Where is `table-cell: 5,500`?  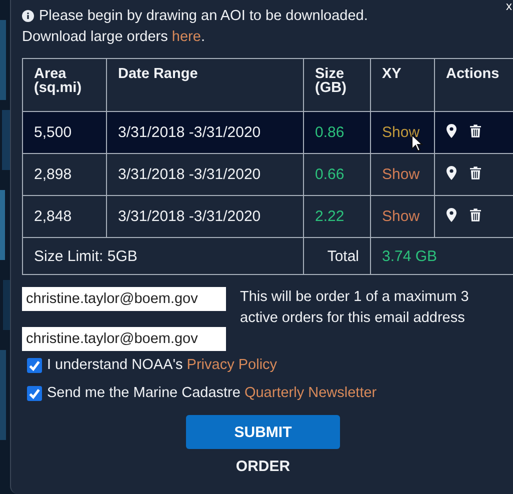
table-cell: 5,500 is located at coordinates (53, 132).